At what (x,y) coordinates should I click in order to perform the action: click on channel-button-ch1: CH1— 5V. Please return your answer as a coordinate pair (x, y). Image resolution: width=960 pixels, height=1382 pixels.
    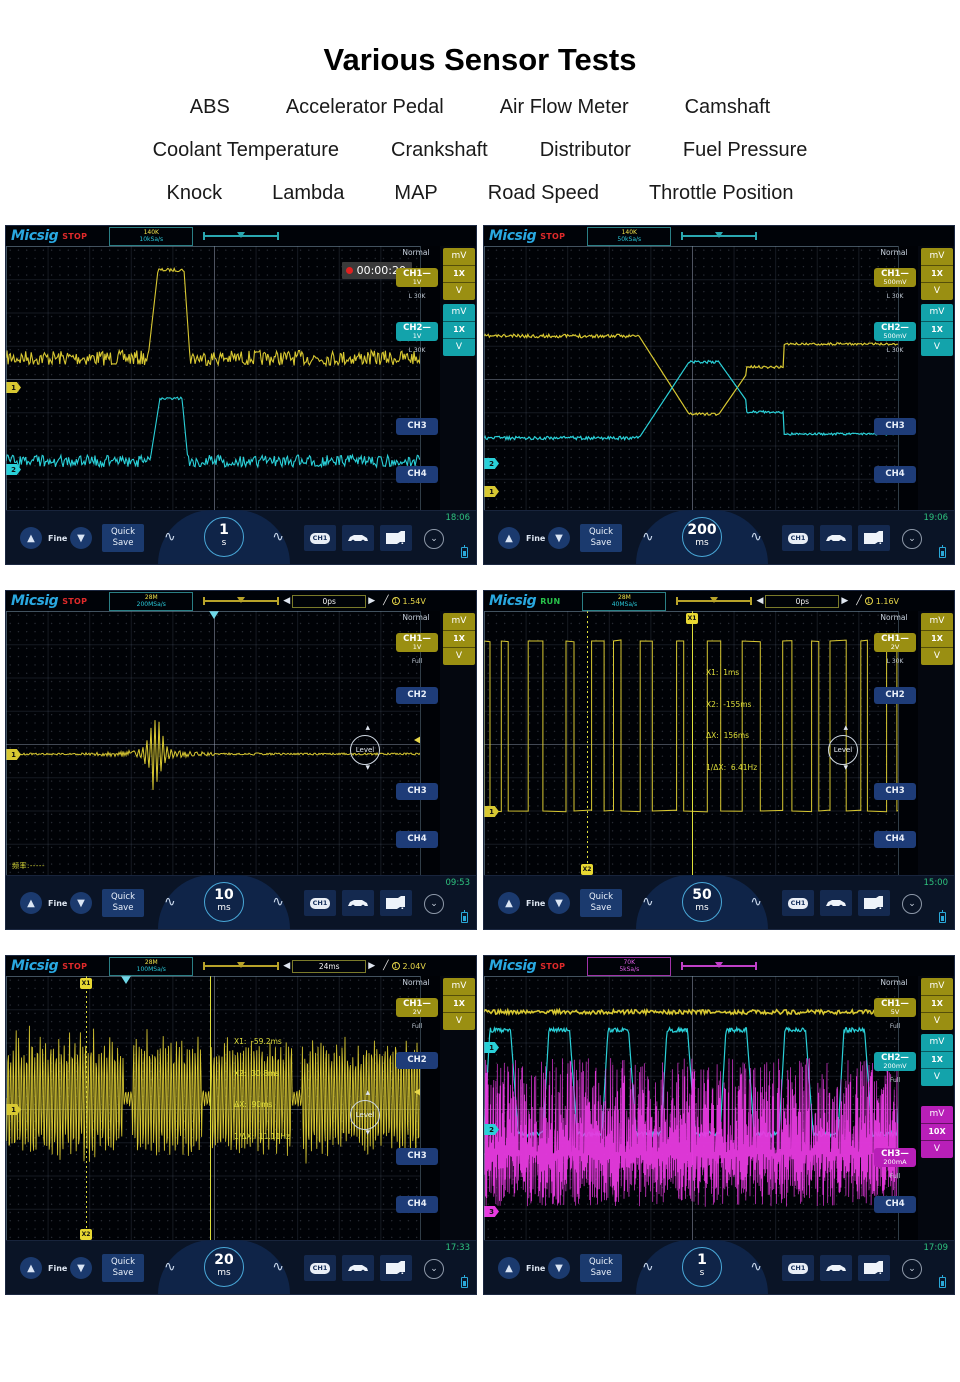
    Looking at the image, I should click on (895, 1007).